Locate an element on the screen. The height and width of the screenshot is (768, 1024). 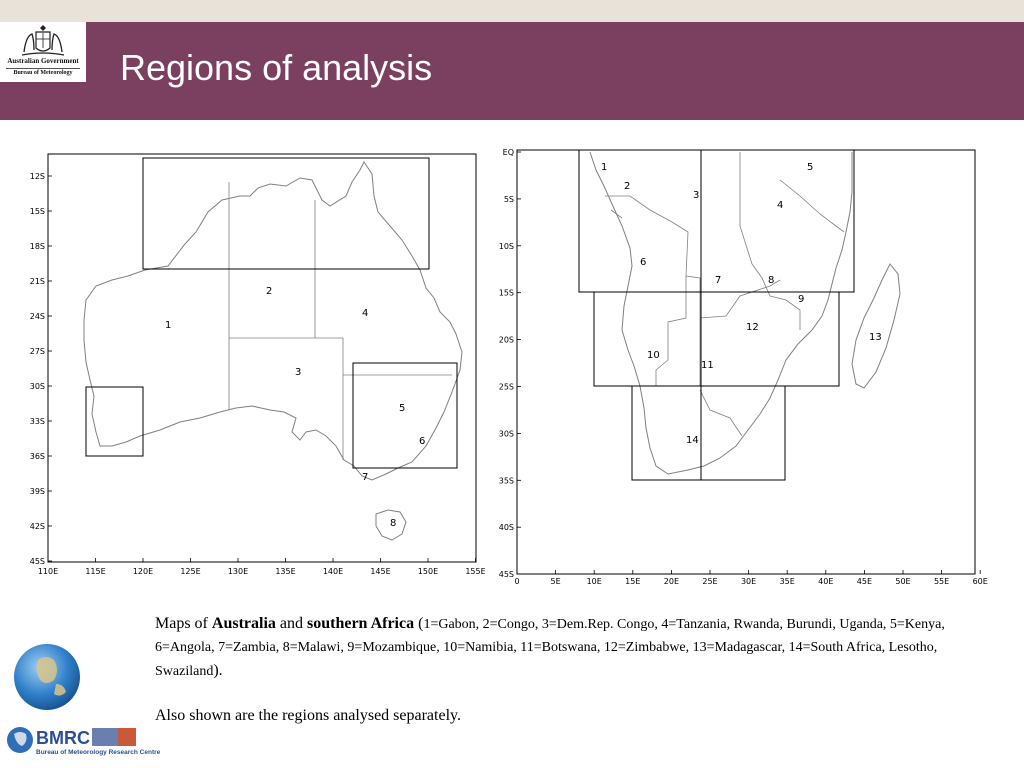
au-lat-tick-label: 15S is located at coordinates (37, 211).